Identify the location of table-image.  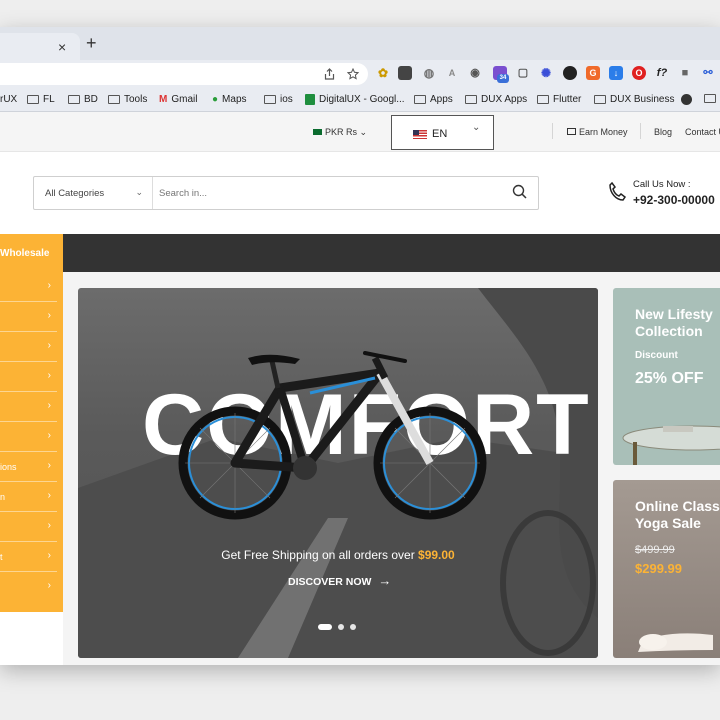
(671, 445).